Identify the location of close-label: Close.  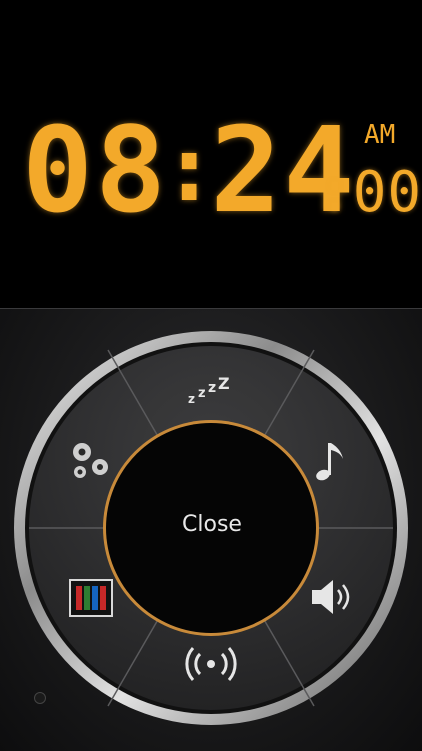
(212, 524).